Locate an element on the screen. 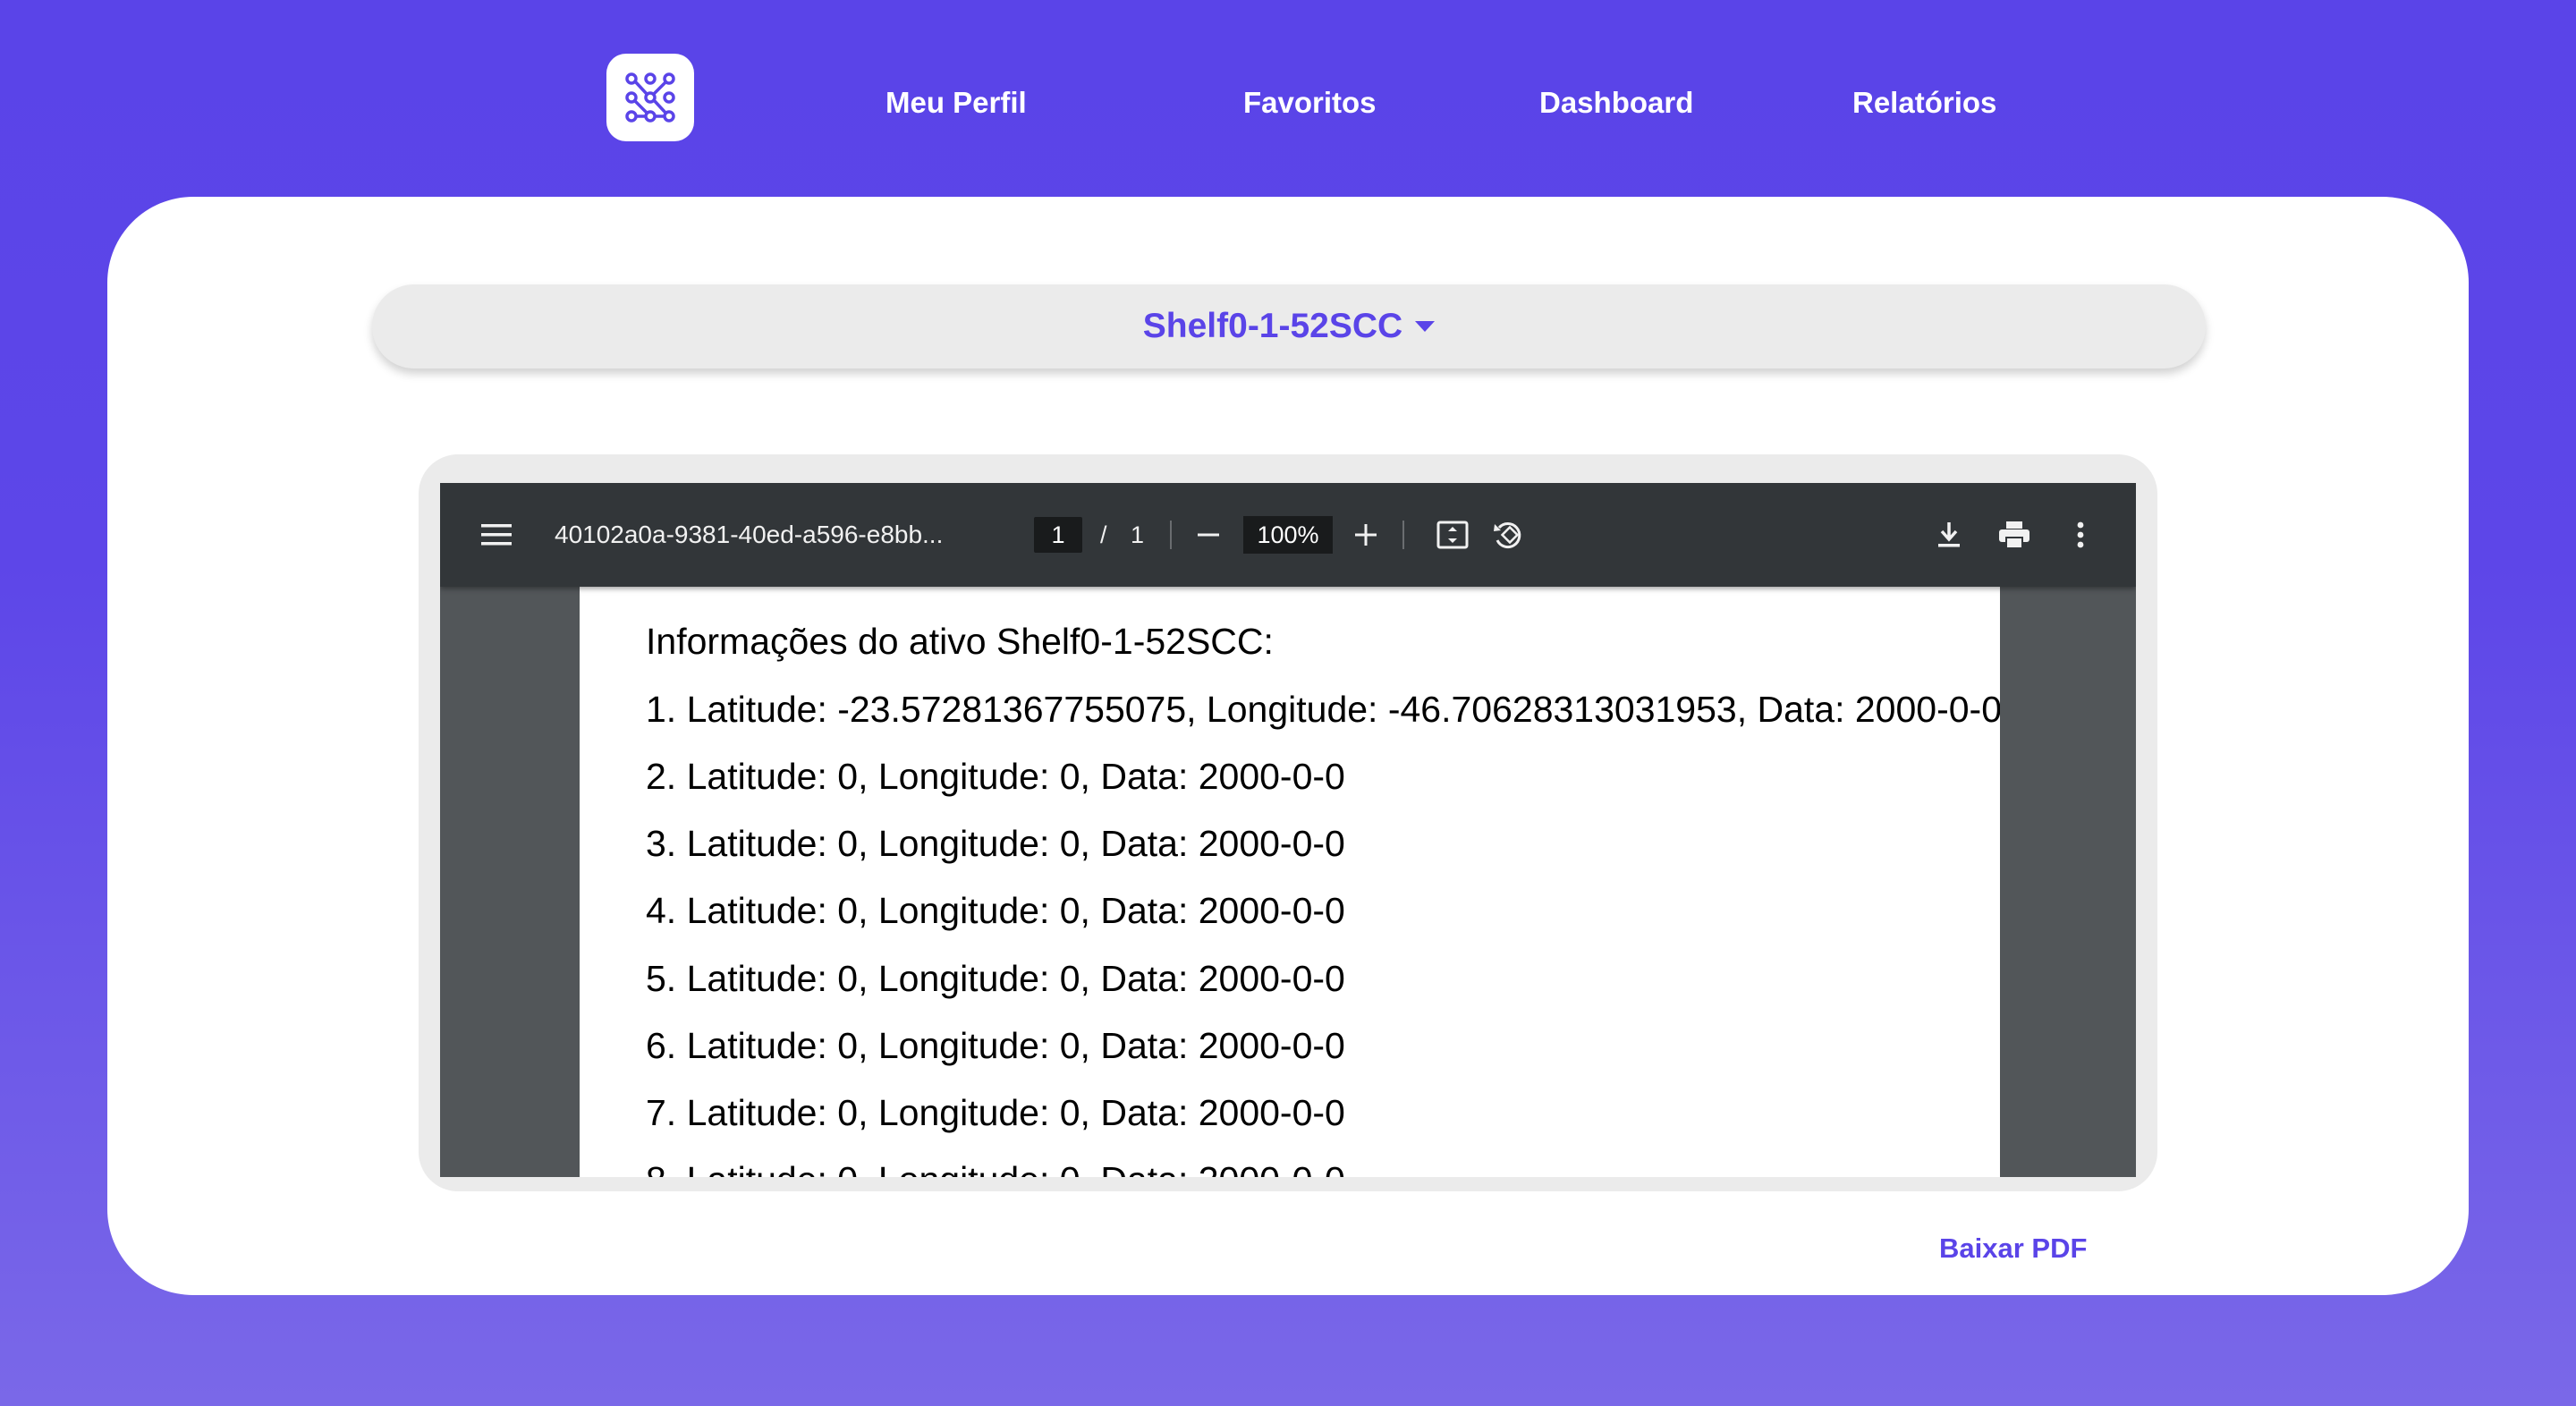 This screenshot has height=1406, width=2576. more-options-button is located at coordinates (2080, 535).